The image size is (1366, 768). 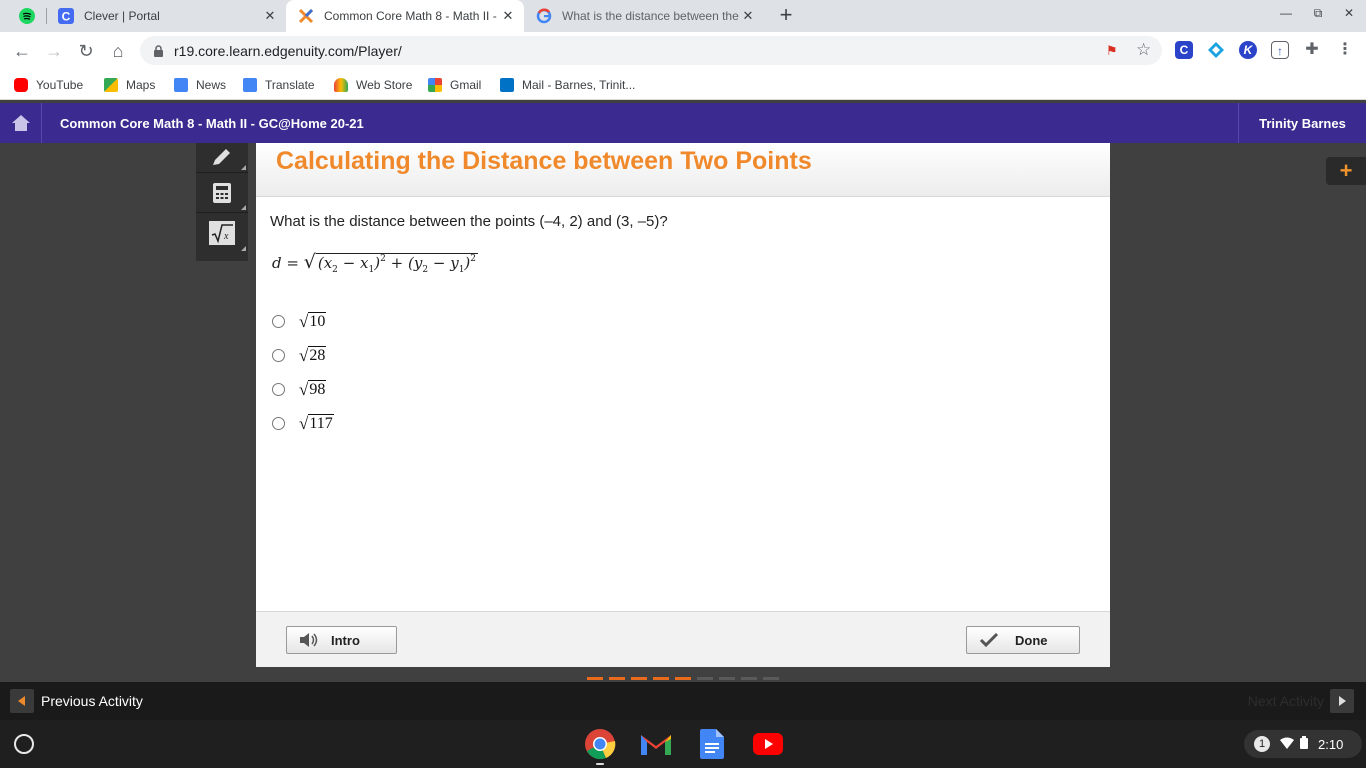 What do you see at coordinates (683, 744) in the screenshot?
I see `os-shelf: 1 2:10` at bounding box center [683, 744].